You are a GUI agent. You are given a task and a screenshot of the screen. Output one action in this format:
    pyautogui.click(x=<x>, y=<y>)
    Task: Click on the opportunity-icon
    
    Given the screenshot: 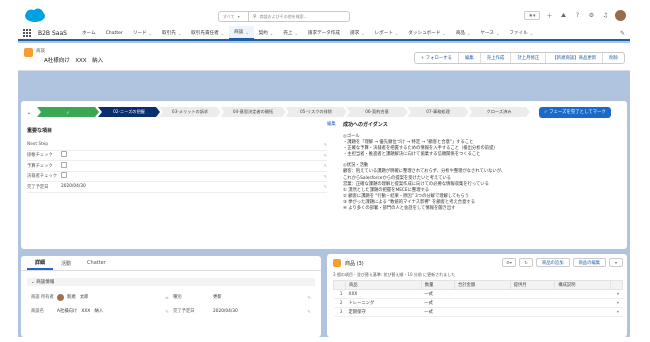 What is the action you would take?
    pyautogui.click(x=28, y=52)
    